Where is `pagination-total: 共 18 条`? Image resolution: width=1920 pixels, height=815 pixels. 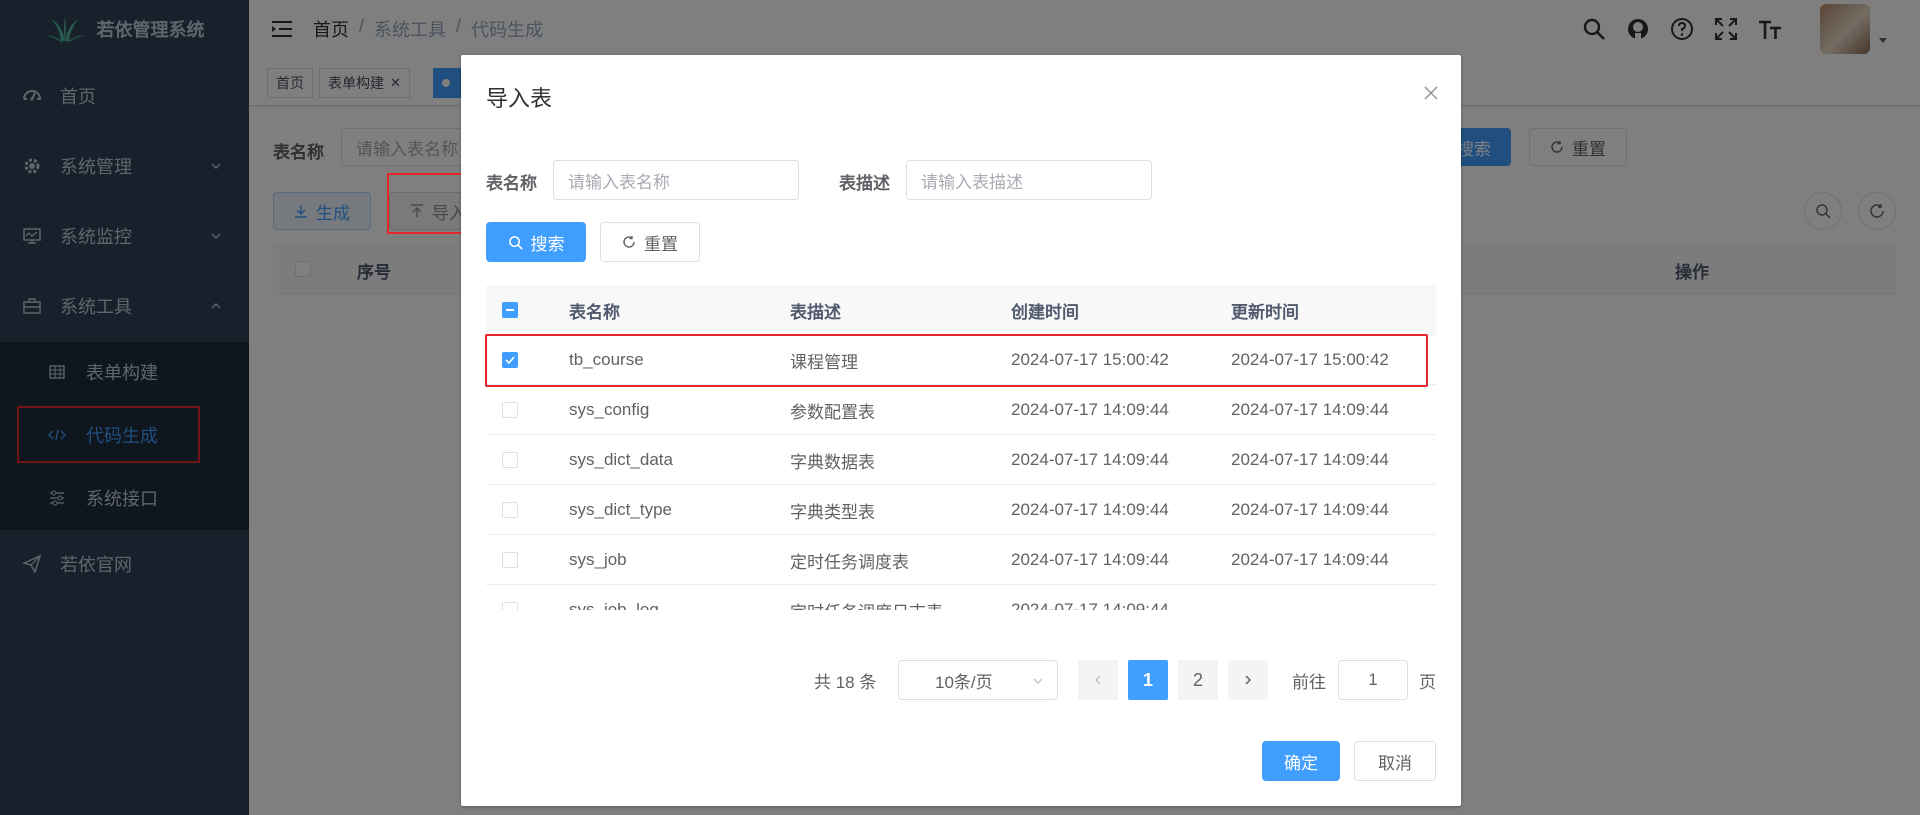
pagination-total: 共 18 条 is located at coordinates (845, 682).